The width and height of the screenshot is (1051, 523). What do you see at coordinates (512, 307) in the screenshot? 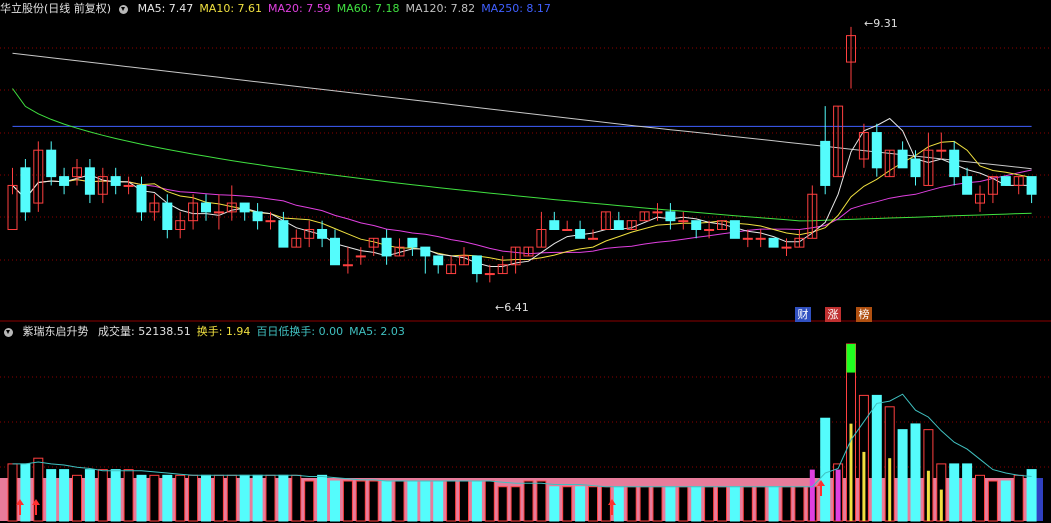
I see `low-annotation: ←6.41` at bounding box center [512, 307].